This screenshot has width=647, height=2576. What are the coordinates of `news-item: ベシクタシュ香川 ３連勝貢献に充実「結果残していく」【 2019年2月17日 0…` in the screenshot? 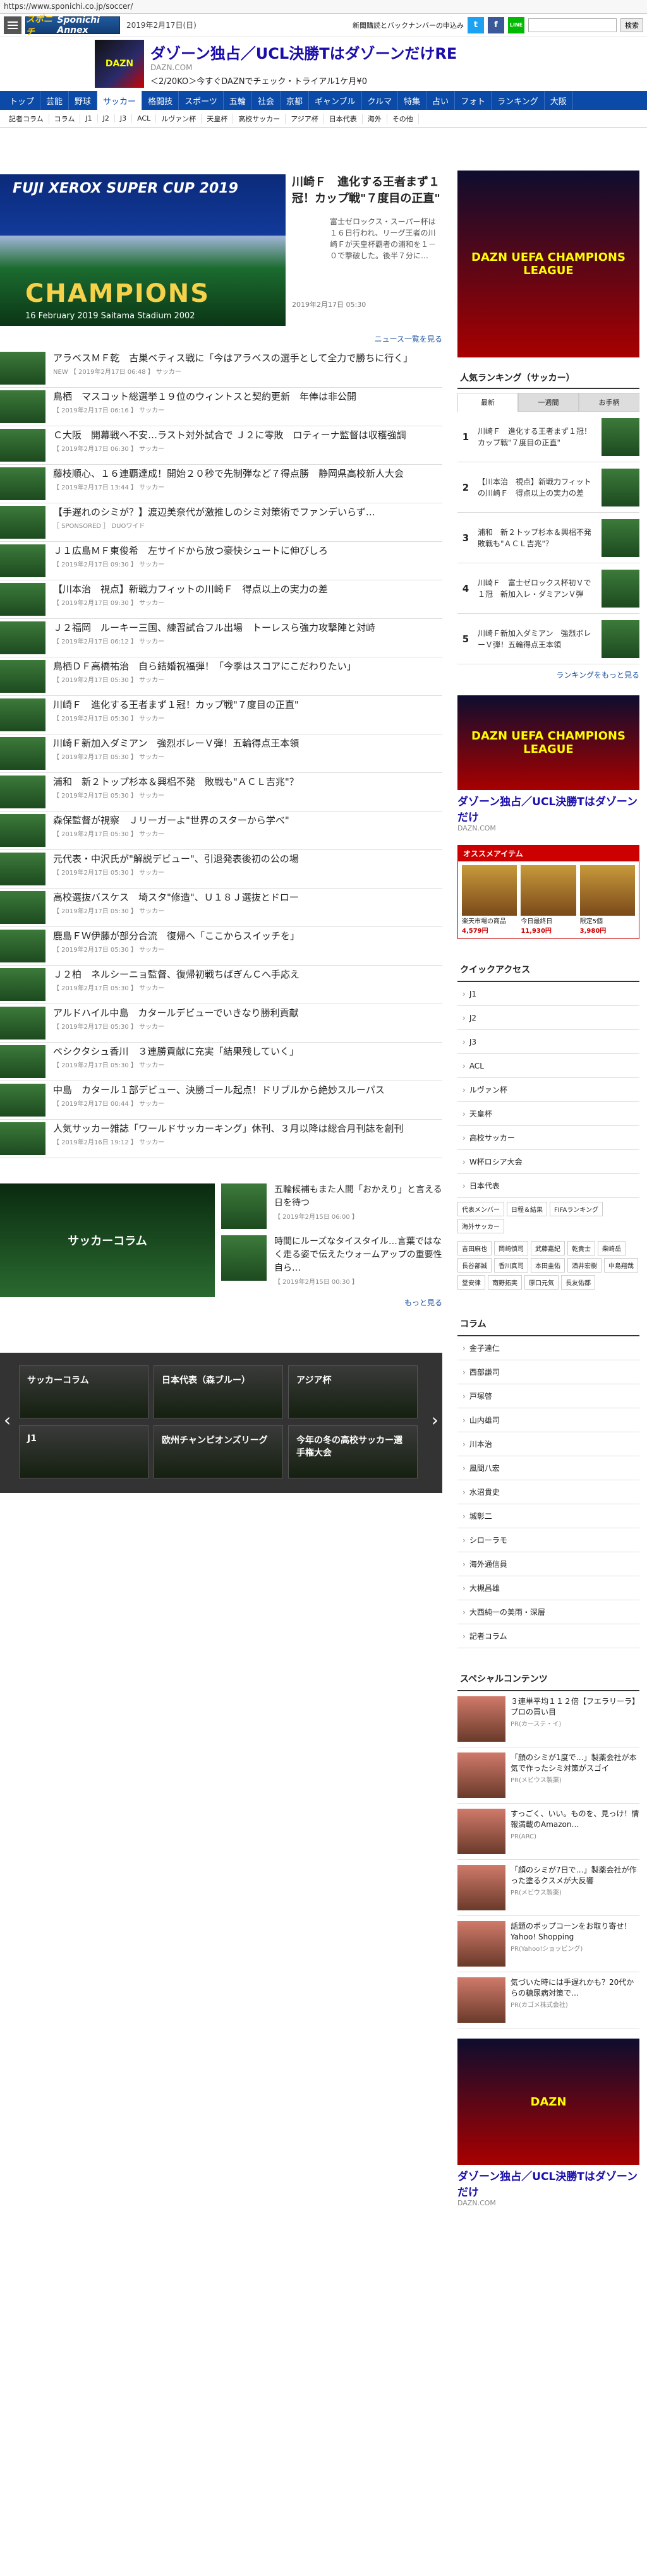 It's located at (221, 1062).